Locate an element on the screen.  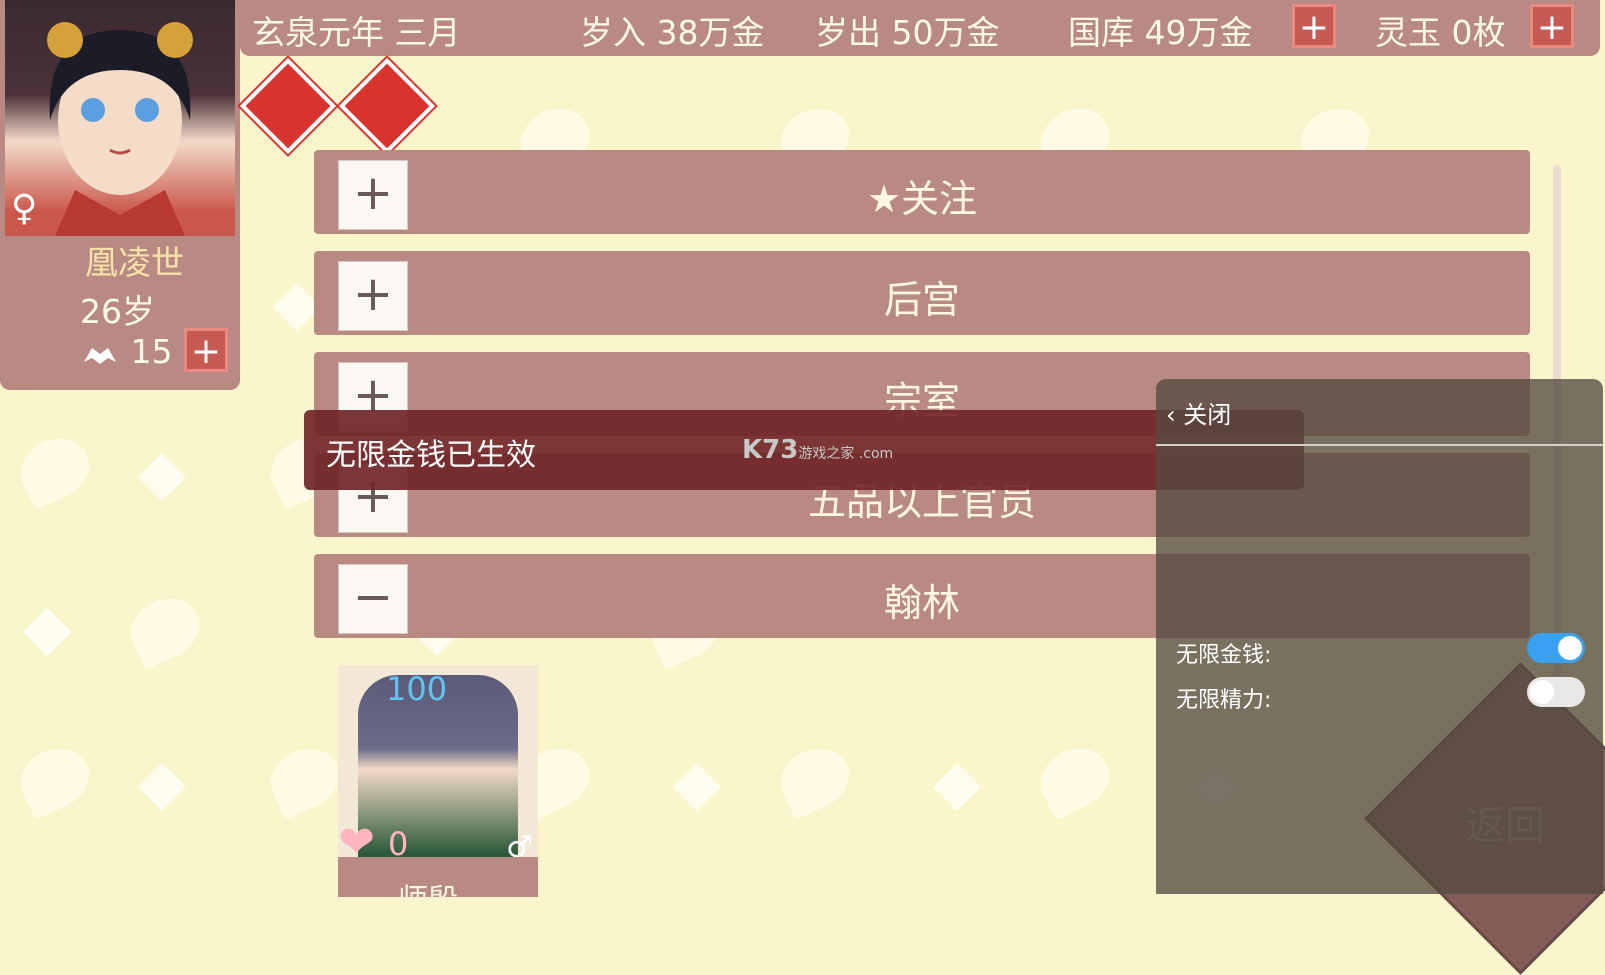
power-value: 15 is located at coordinates (151, 351).